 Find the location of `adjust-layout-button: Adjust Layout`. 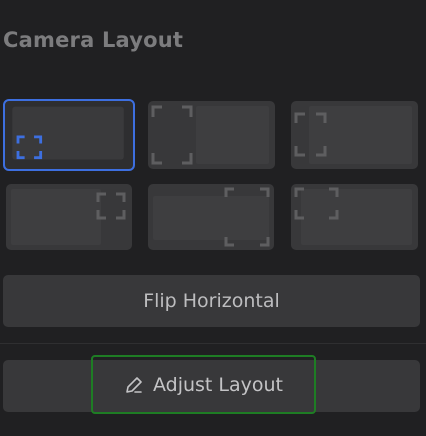

adjust-layout-button: Adjust Layout is located at coordinates (203, 384).